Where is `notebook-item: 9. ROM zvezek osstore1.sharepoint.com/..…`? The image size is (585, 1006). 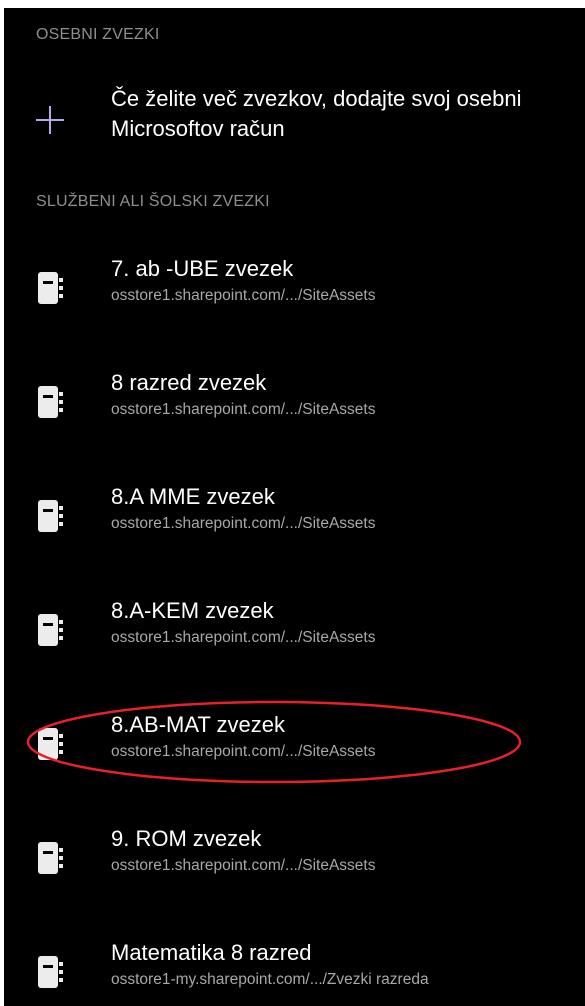 notebook-item: 9. ROM zvezek osstore1.sharepoint.com/..… is located at coordinates (294, 869).